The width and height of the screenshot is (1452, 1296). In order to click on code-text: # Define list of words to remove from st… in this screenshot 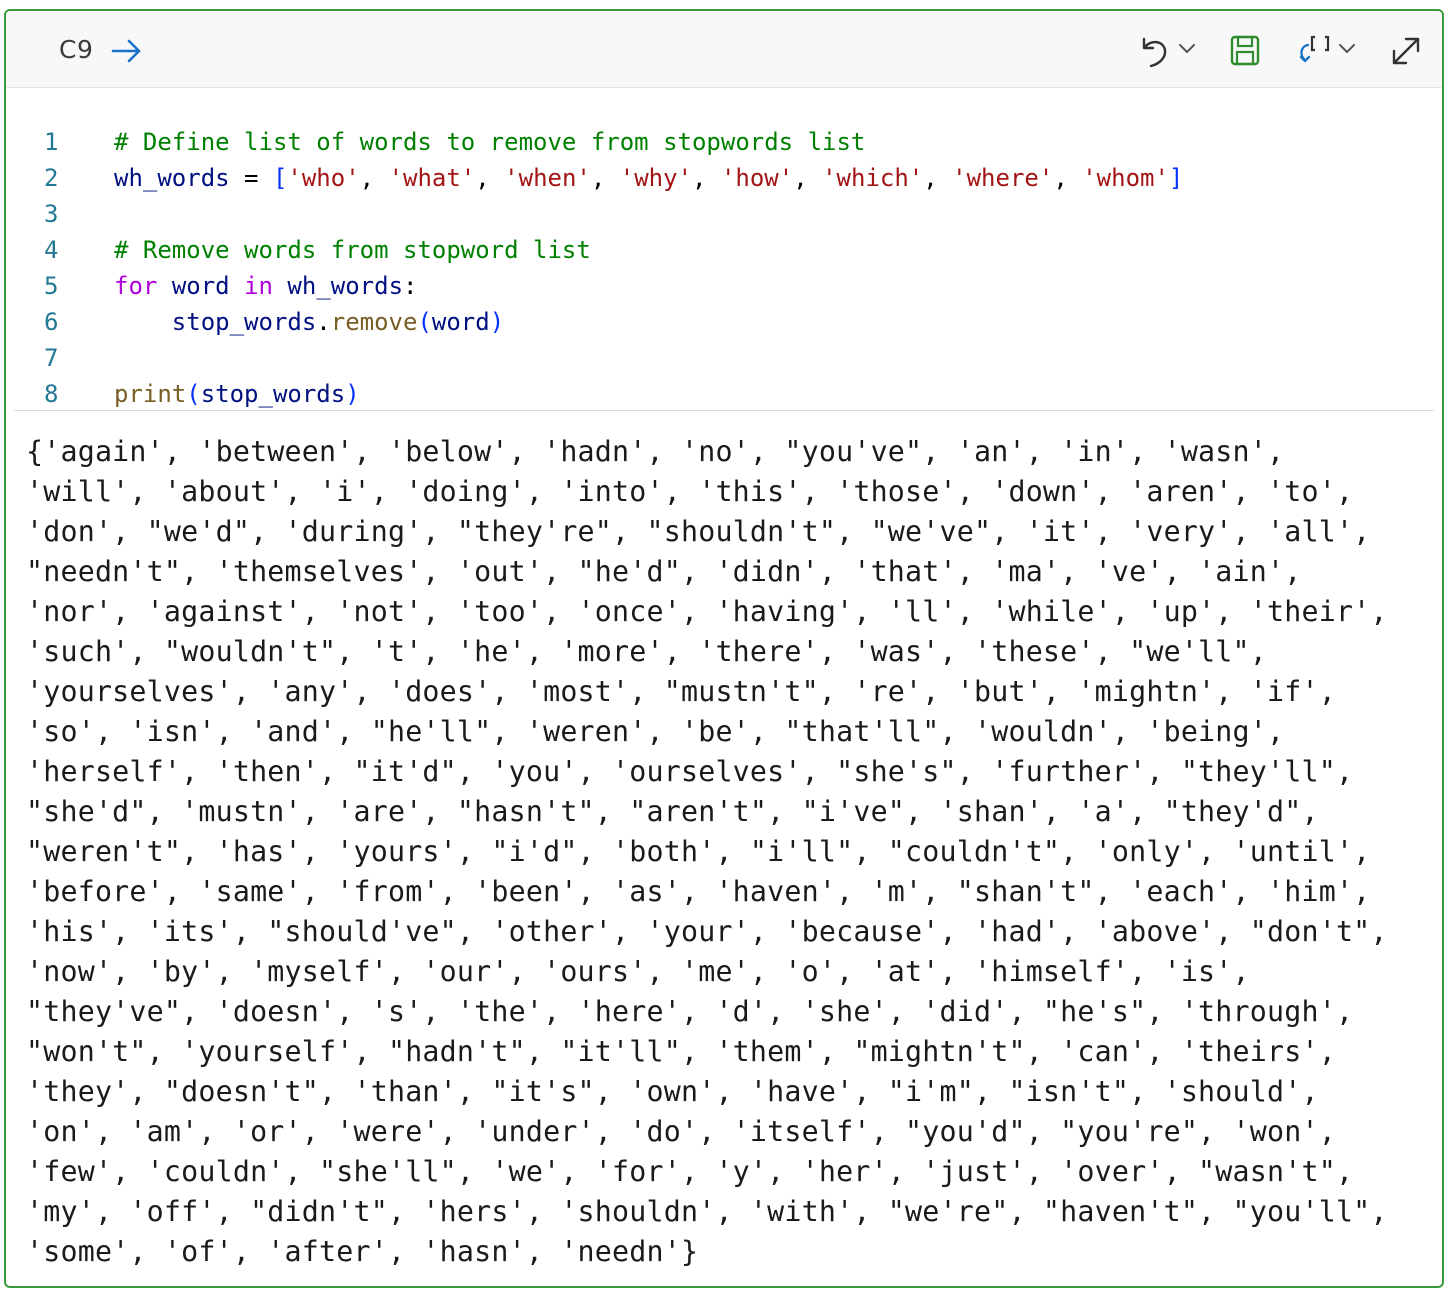, I will do `click(489, 142)`.